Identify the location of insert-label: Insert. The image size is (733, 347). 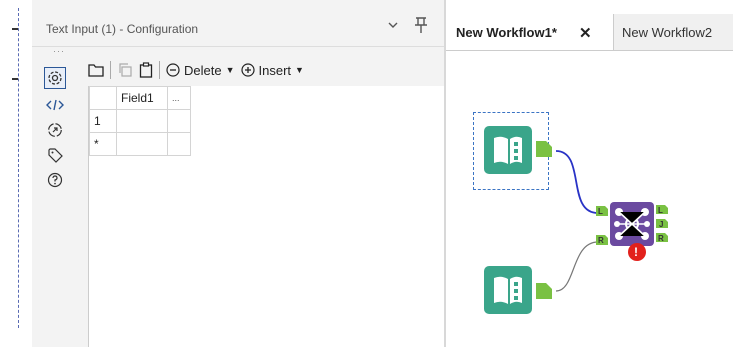
(275, 70).